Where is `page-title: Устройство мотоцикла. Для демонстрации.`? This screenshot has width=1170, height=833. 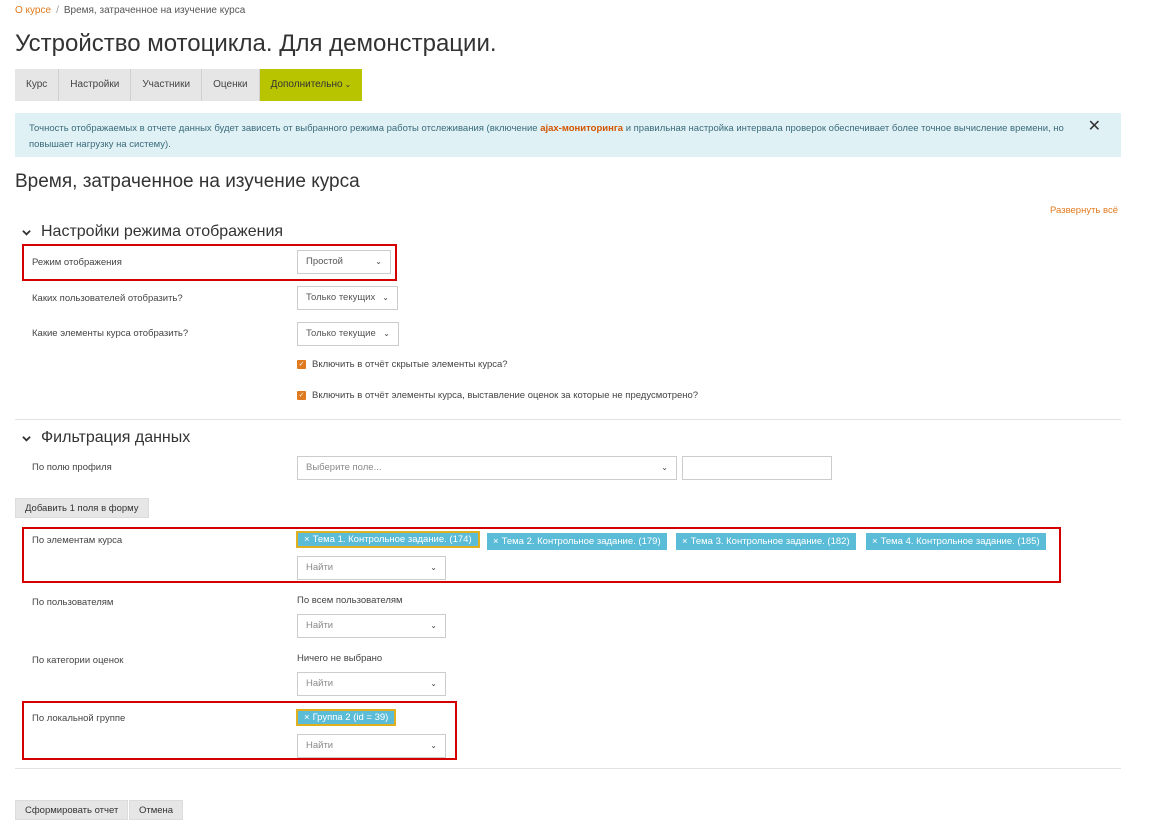
page-title: Устройство мотоцикла. Для демонстрации. is located at coordinates (256, 43).